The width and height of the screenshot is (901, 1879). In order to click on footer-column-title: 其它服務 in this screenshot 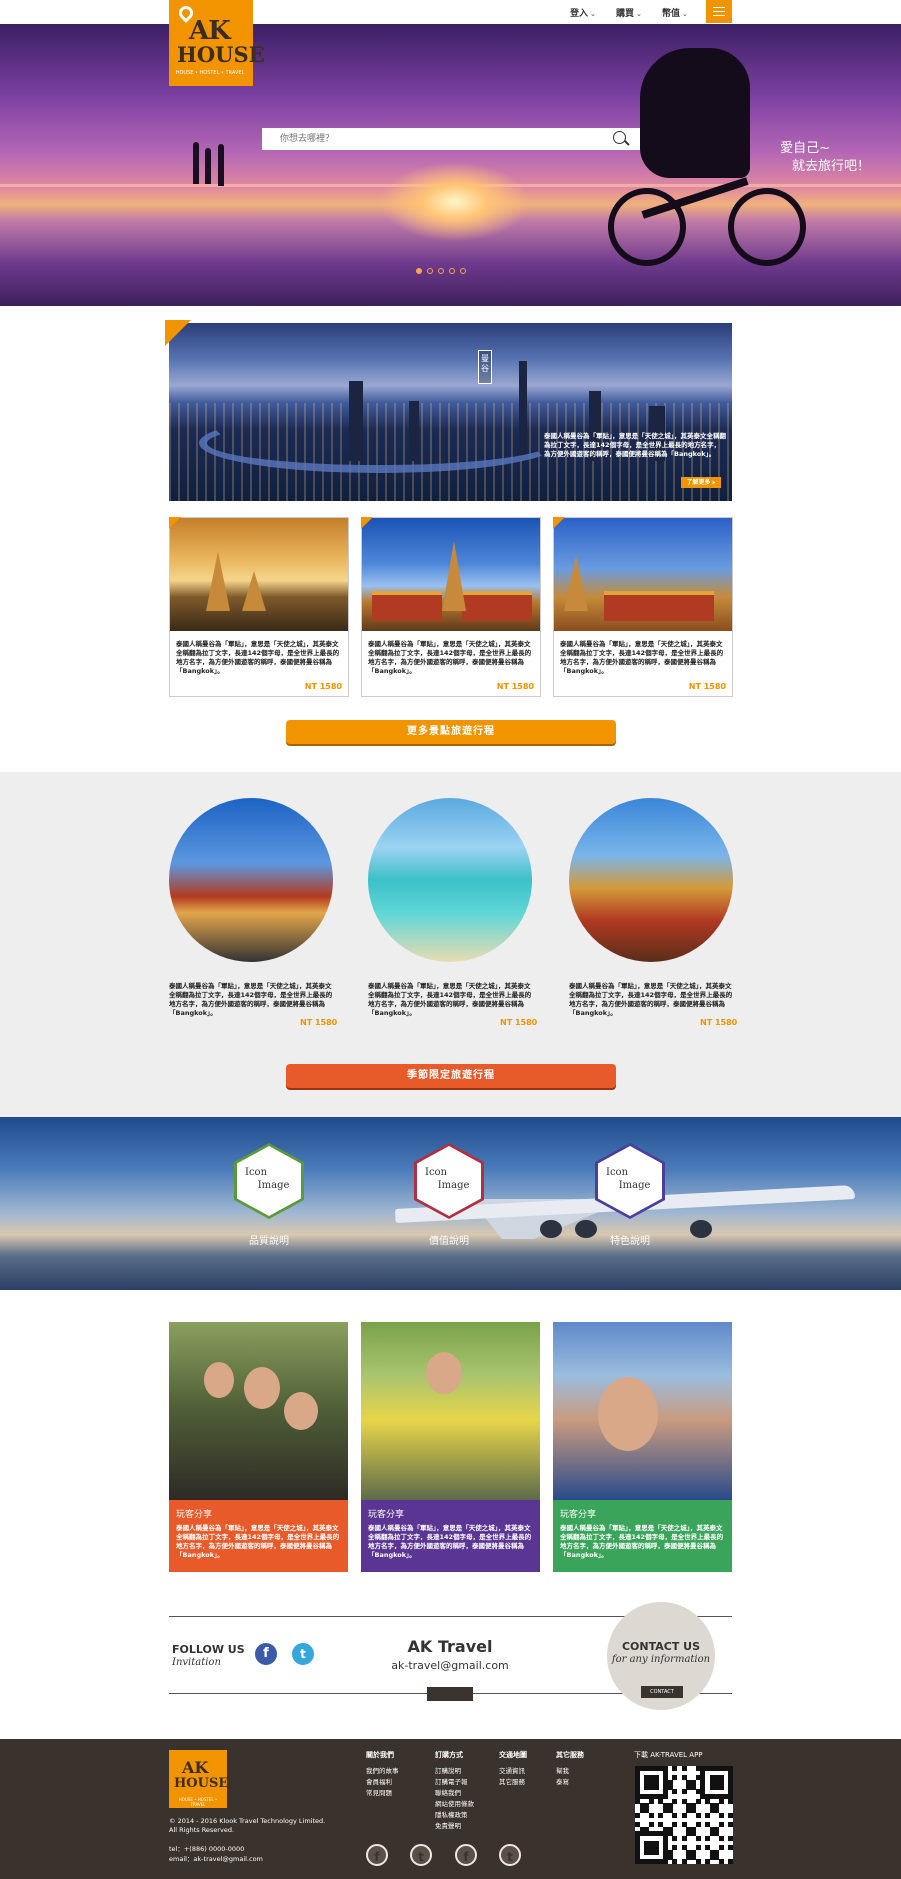, I will do `click(570, 1755)`.